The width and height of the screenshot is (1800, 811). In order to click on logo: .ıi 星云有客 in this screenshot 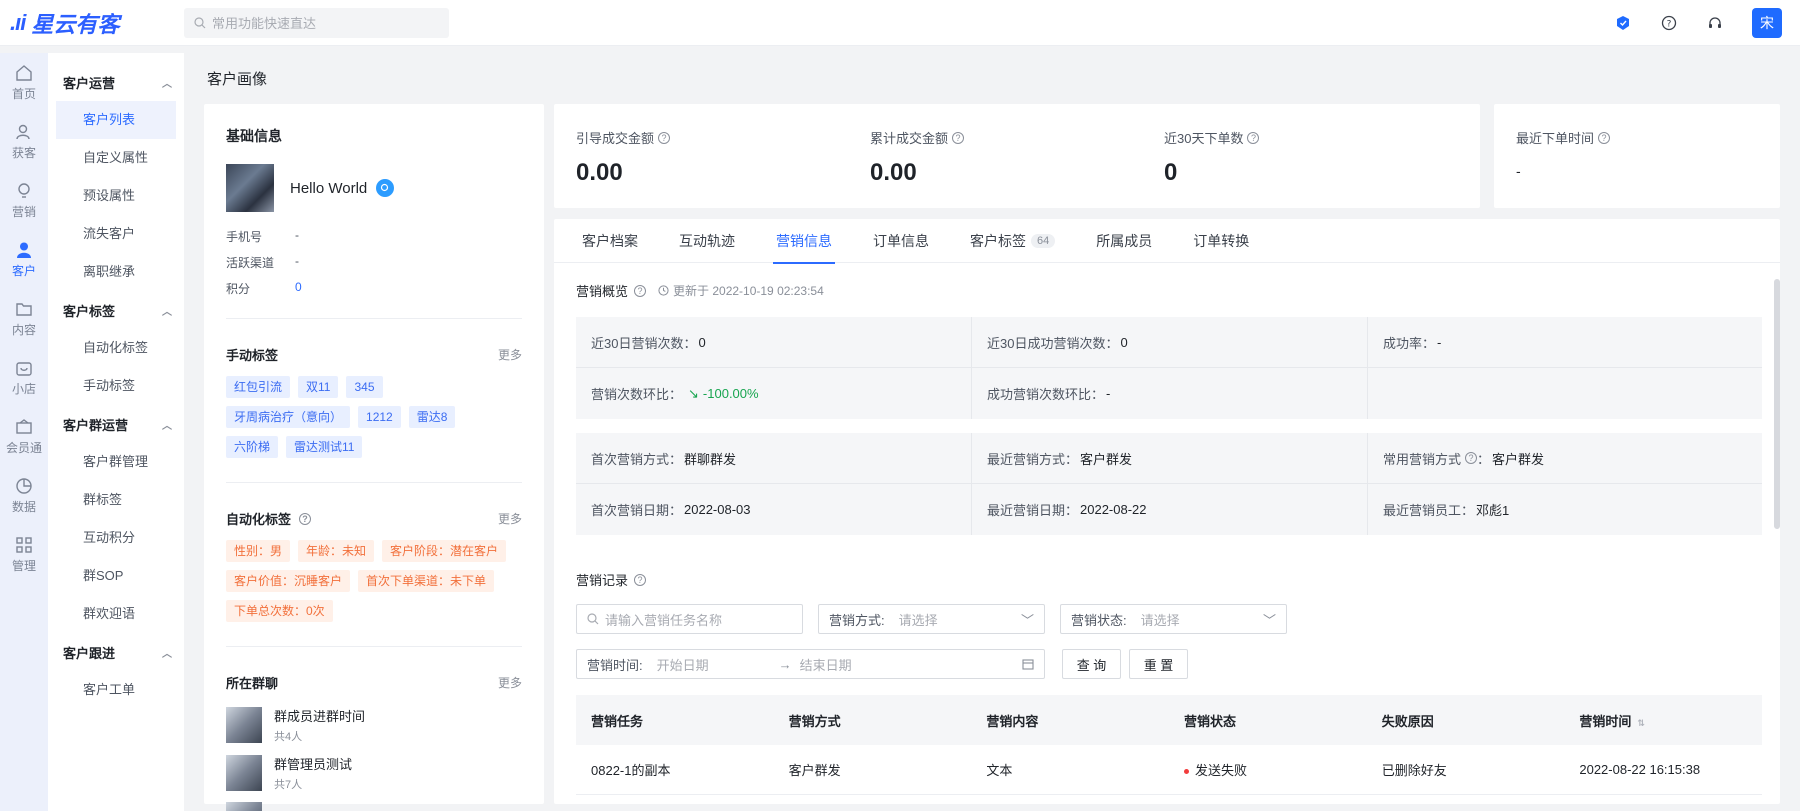, I will do `click(92, 23)`.